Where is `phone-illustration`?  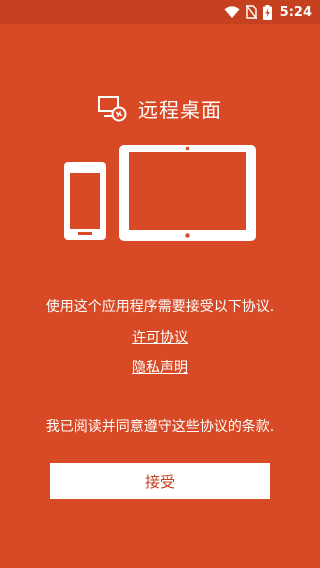 phone-illustration is located at coordinates (85, 201).